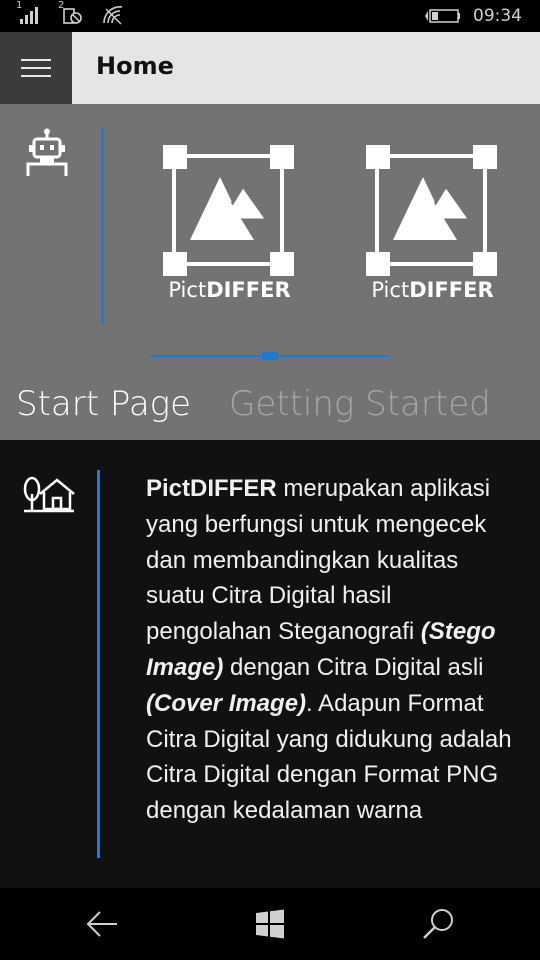 The height and width of the screenshot is (960, 540). Describe the element at coordinates (49, 497) in the screenshot. I see `tree-house-icon` at that location.